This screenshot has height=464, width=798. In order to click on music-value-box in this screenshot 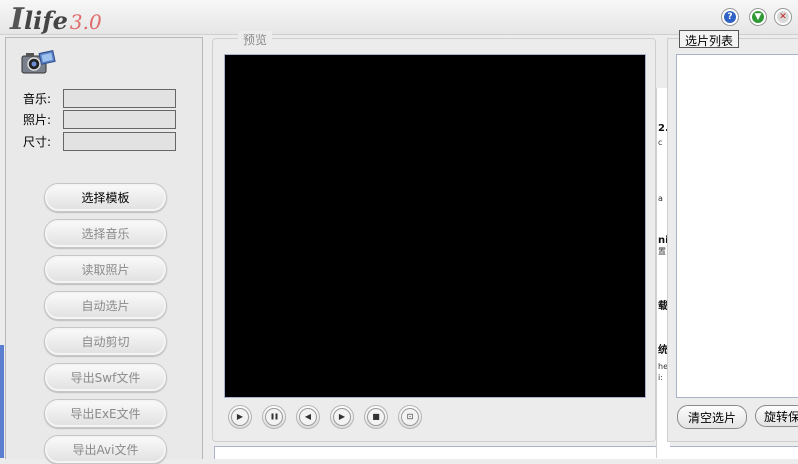, I will do `click(119, 98)`.